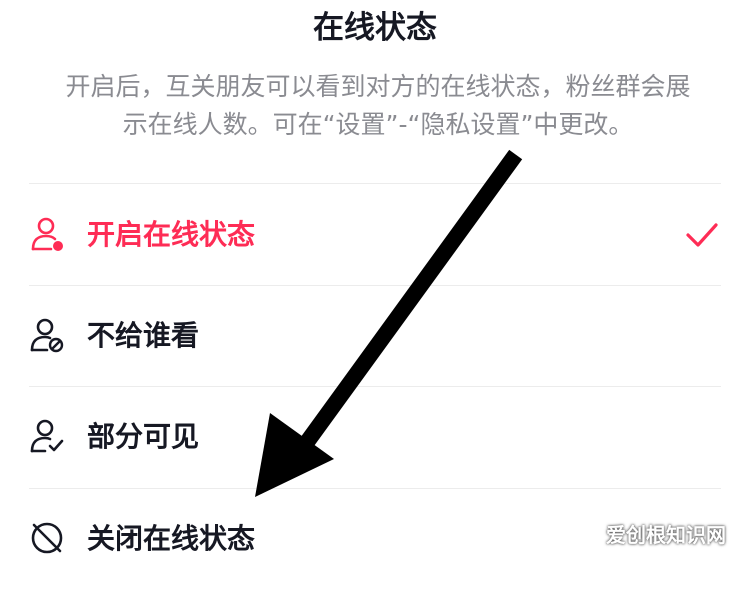 Image resolution: width=750 pixels, height=590 pixels. Describe the element at coordinates (171, 234) in the screenshot. I see `option-label: 开启在线状态` at that location.